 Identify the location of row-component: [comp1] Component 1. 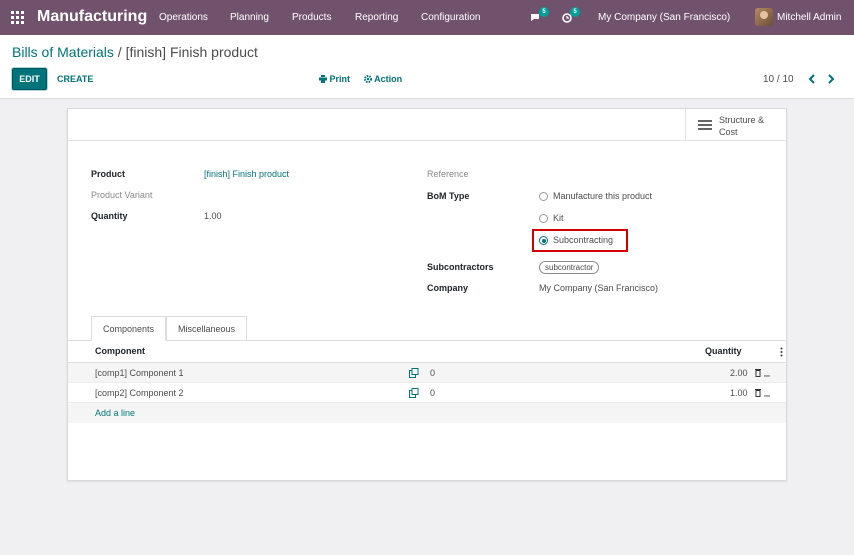
(139, 373).